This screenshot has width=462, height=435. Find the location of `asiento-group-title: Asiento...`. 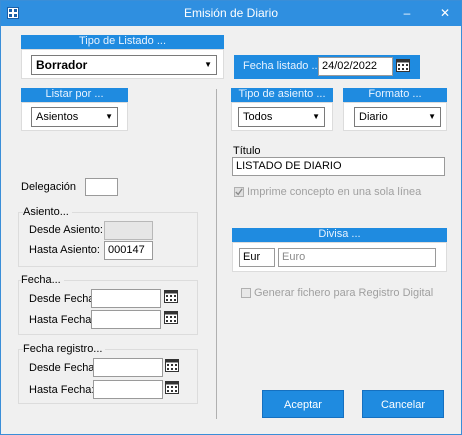

asiento-group-title: Asiento... is located at coordinates (47, 212).